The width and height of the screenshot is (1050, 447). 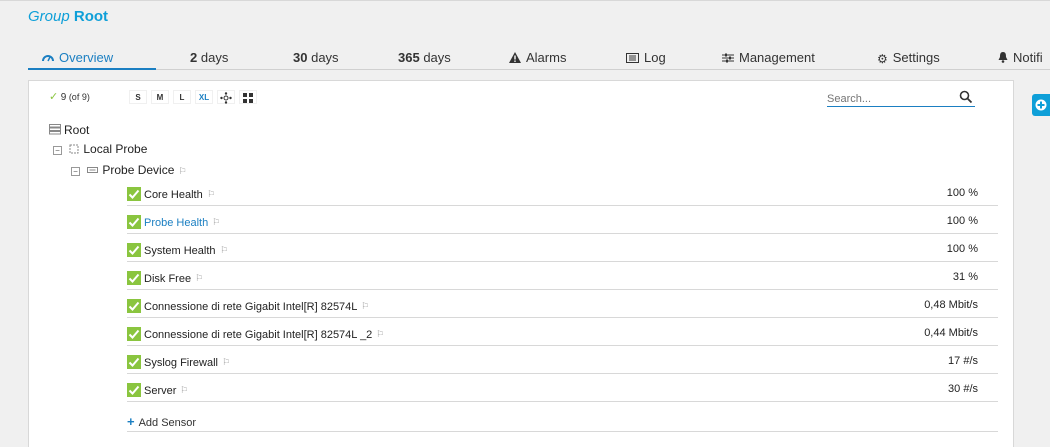 What do you see at coordinates (204, 97) in the screenshot?
I see `size-xl-button: XL` at bounding box center [204, 97].